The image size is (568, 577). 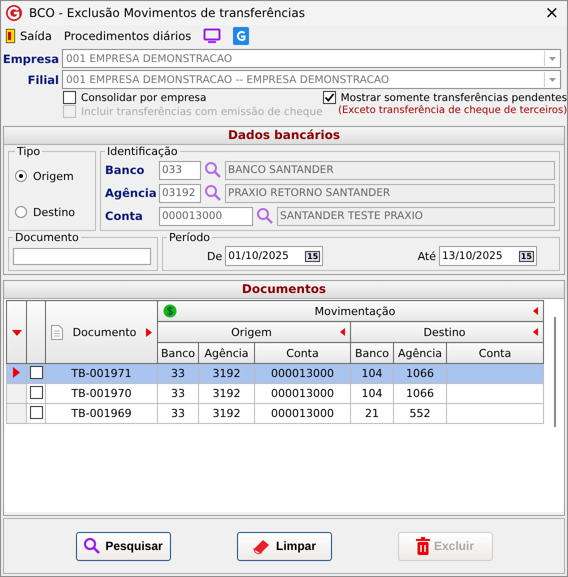 What do you see at coordinates (102, 394) in the screenshot?
I see `table-cell: TB-001970` at bounding box center [102, 394].